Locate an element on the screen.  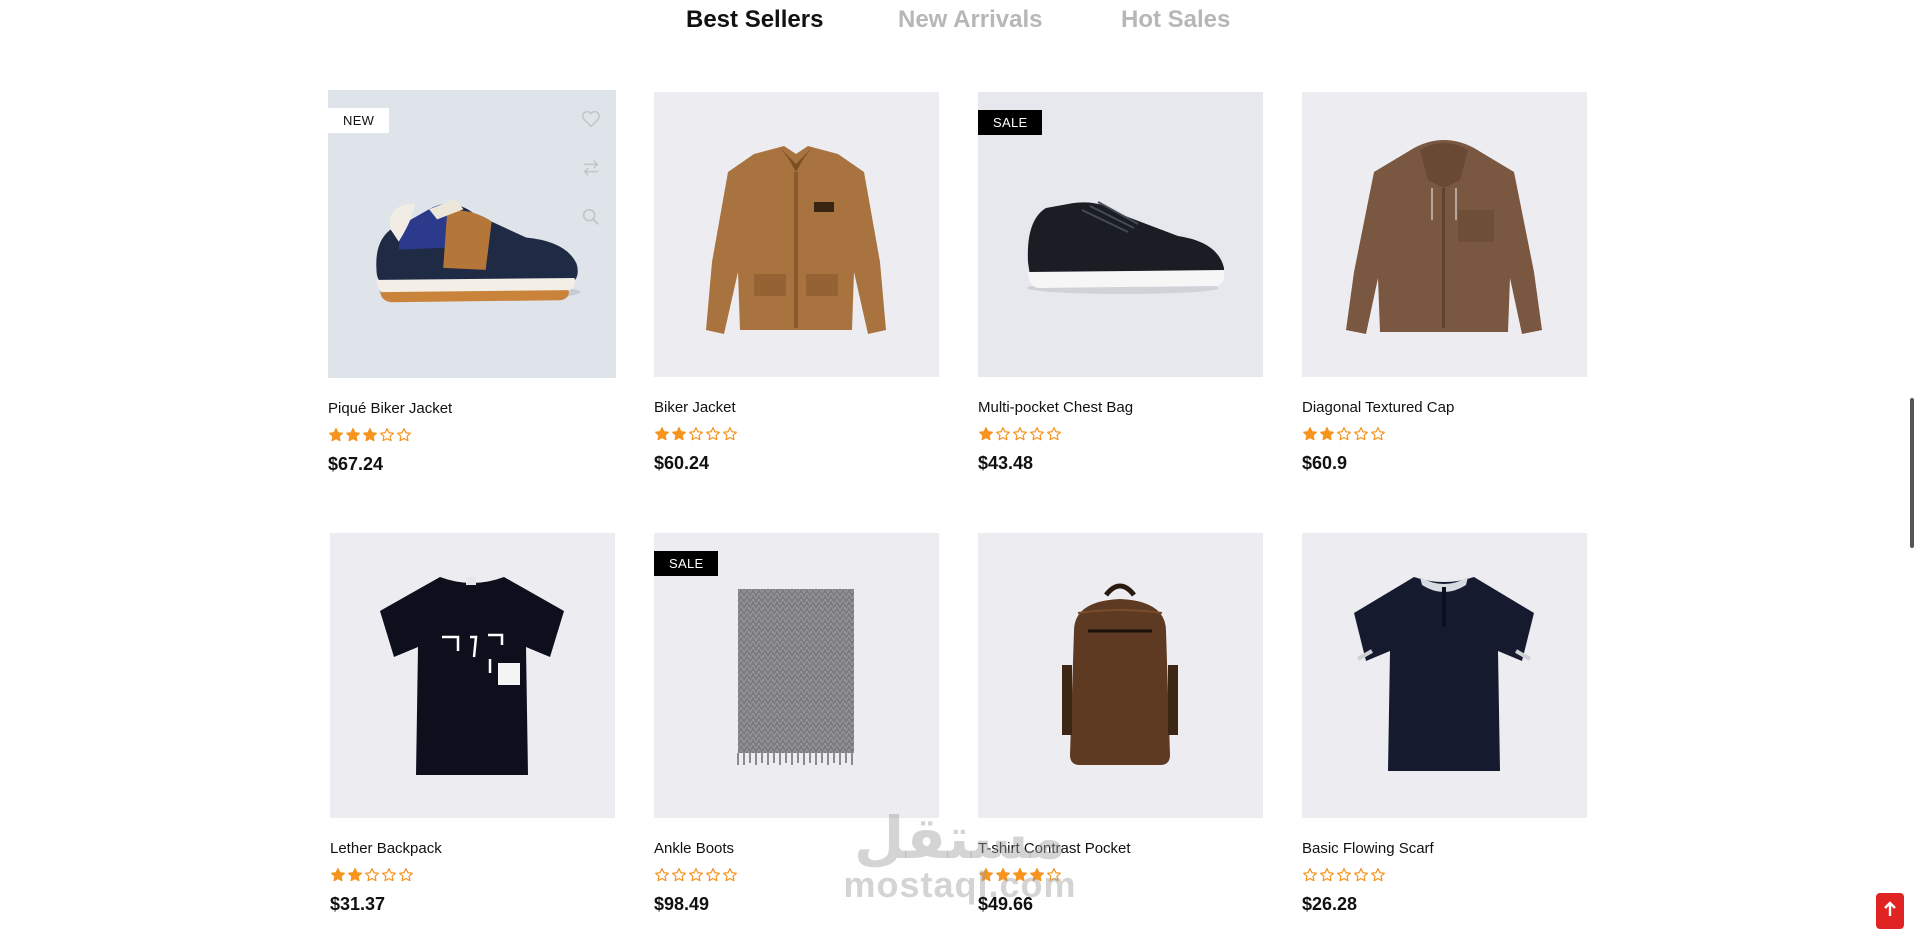
product-card: SALE Ankle Boots $98.49 is located at coordinates (796, 724).